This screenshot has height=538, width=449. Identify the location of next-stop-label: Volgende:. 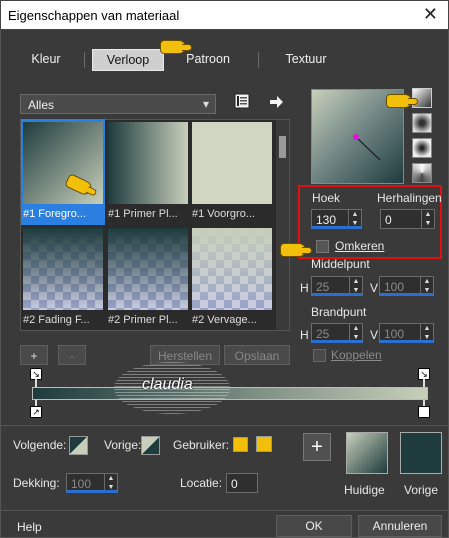
(40, 445).